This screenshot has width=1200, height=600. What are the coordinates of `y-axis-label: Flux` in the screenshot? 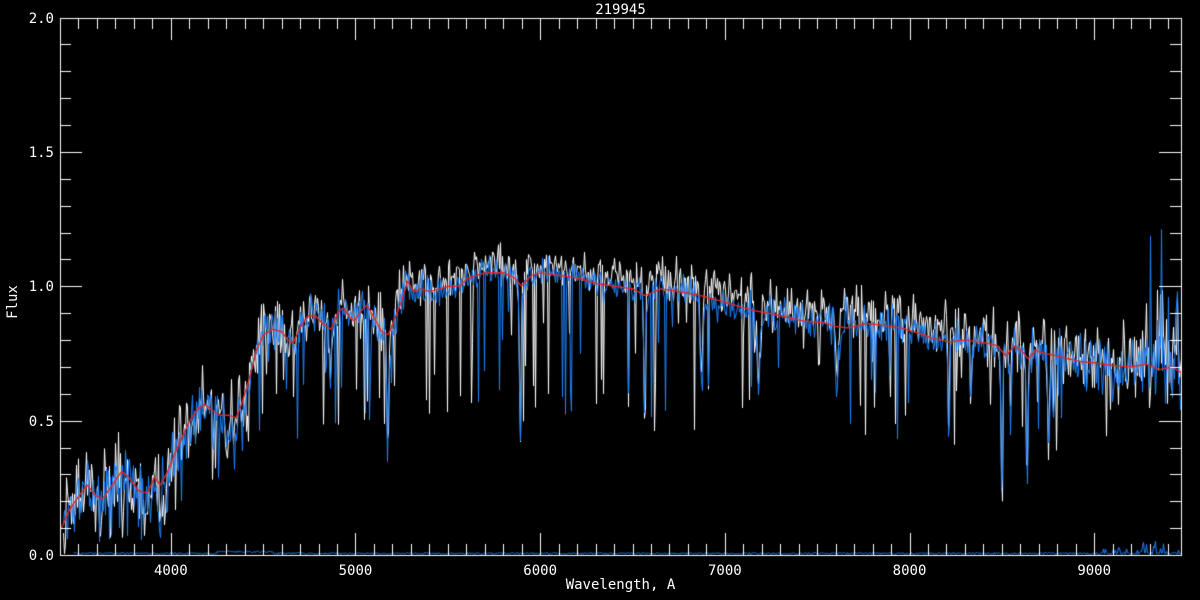 It's located at (13, 302).